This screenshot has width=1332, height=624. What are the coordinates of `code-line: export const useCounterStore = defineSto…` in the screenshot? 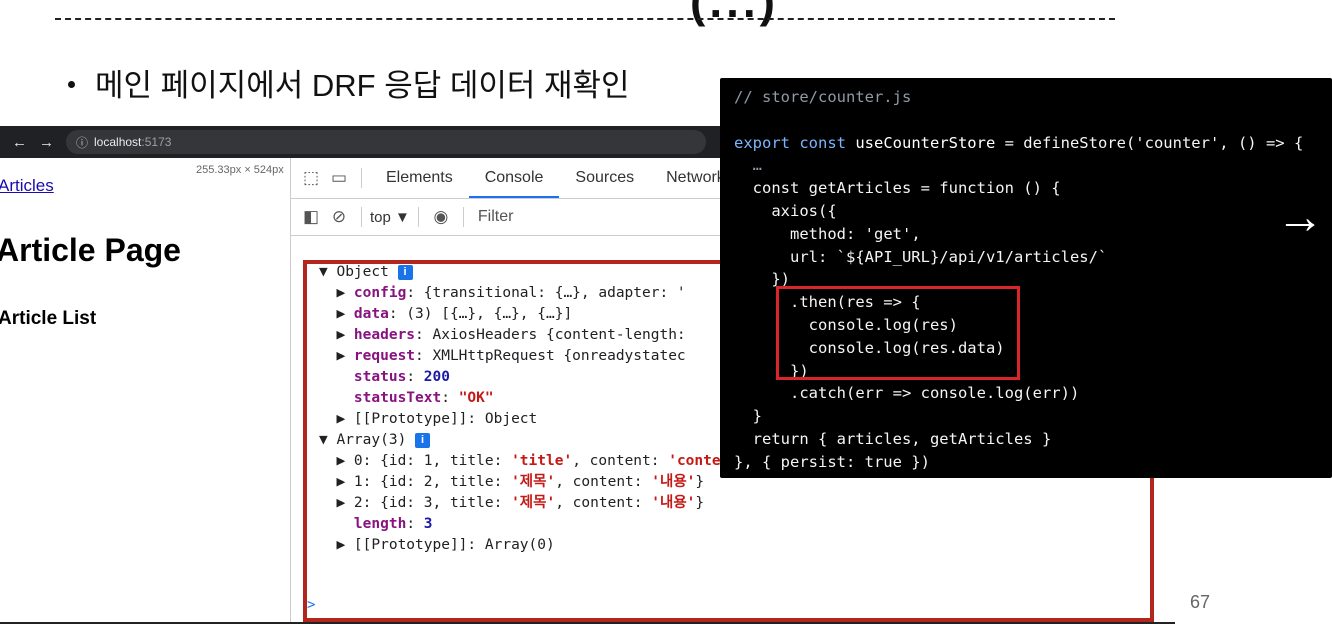 It's located at (1019, 142).